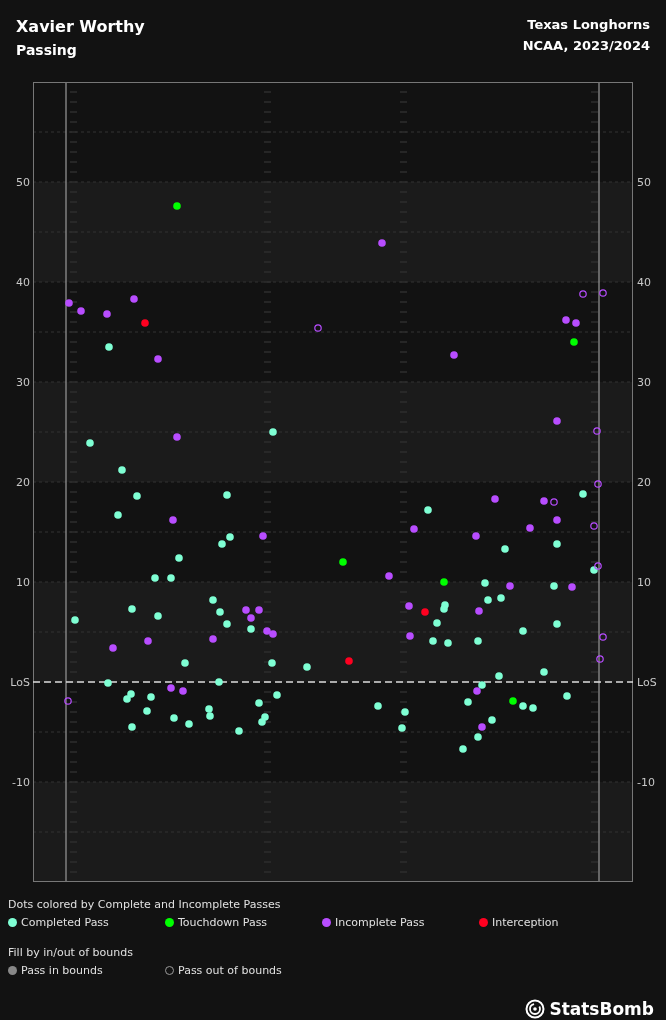 The width and height of the screenshot is (666, 1020). I want to click on legend-label: Incomplete Pass, so click(380, 922).